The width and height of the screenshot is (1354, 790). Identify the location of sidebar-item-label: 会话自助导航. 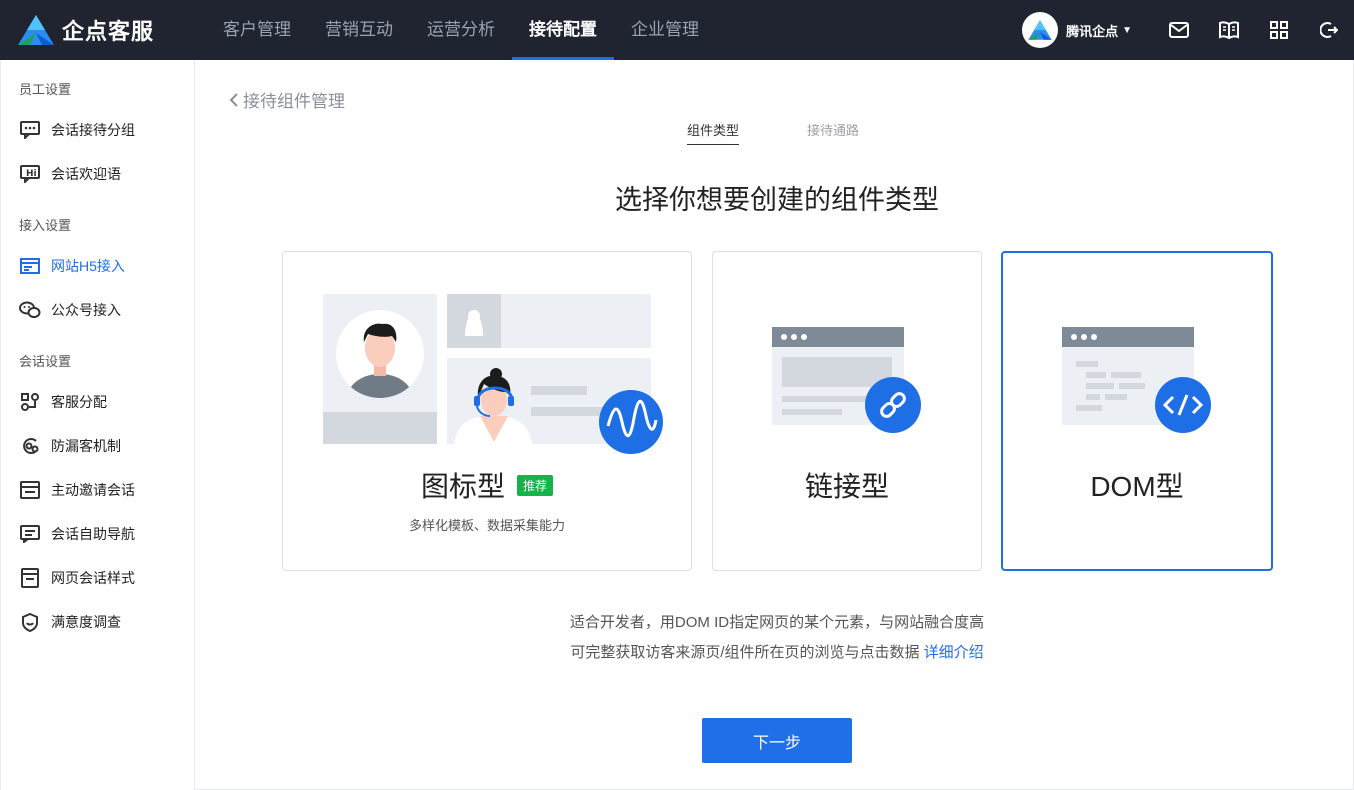
(93, 534).